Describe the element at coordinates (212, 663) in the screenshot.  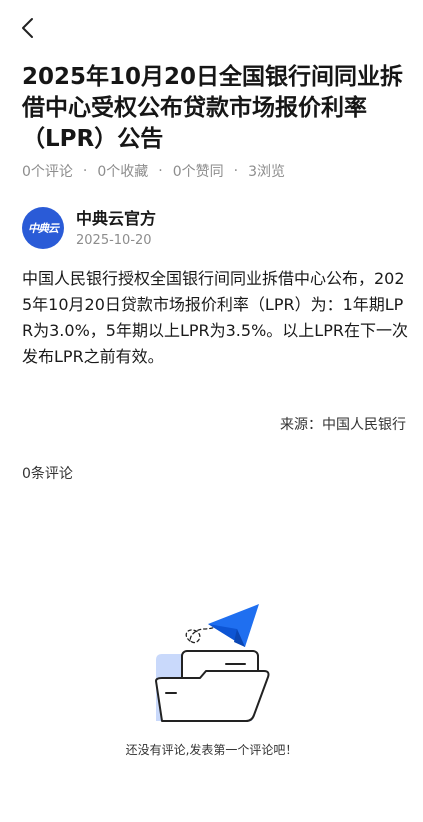
I see `folder-paper-plane-illustration` at that location.